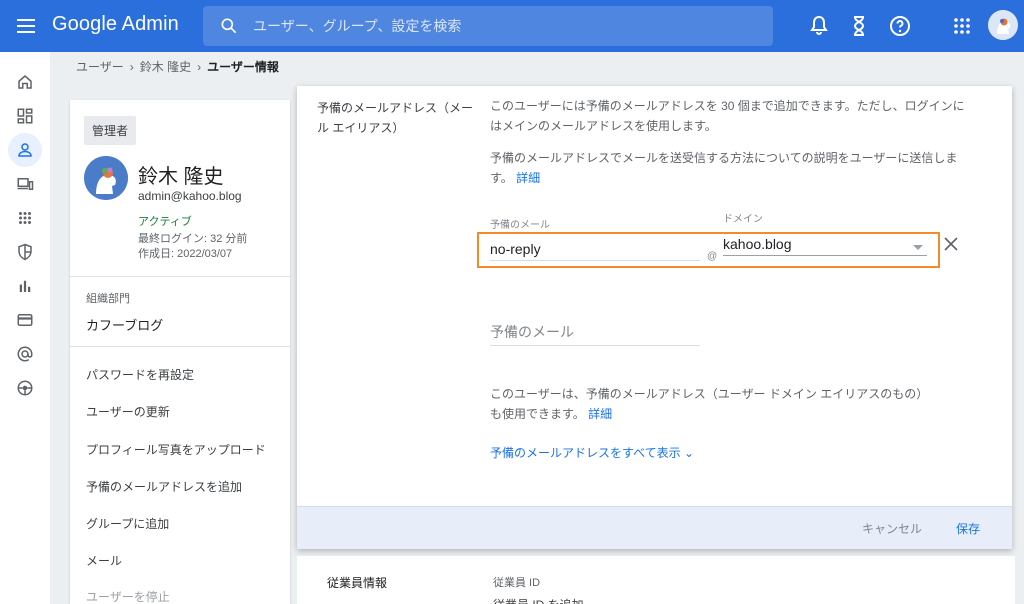  What do you see at coordinates (819, 26) in the screenshot?
I see `bell-icon` at bounding box center [819, 26].